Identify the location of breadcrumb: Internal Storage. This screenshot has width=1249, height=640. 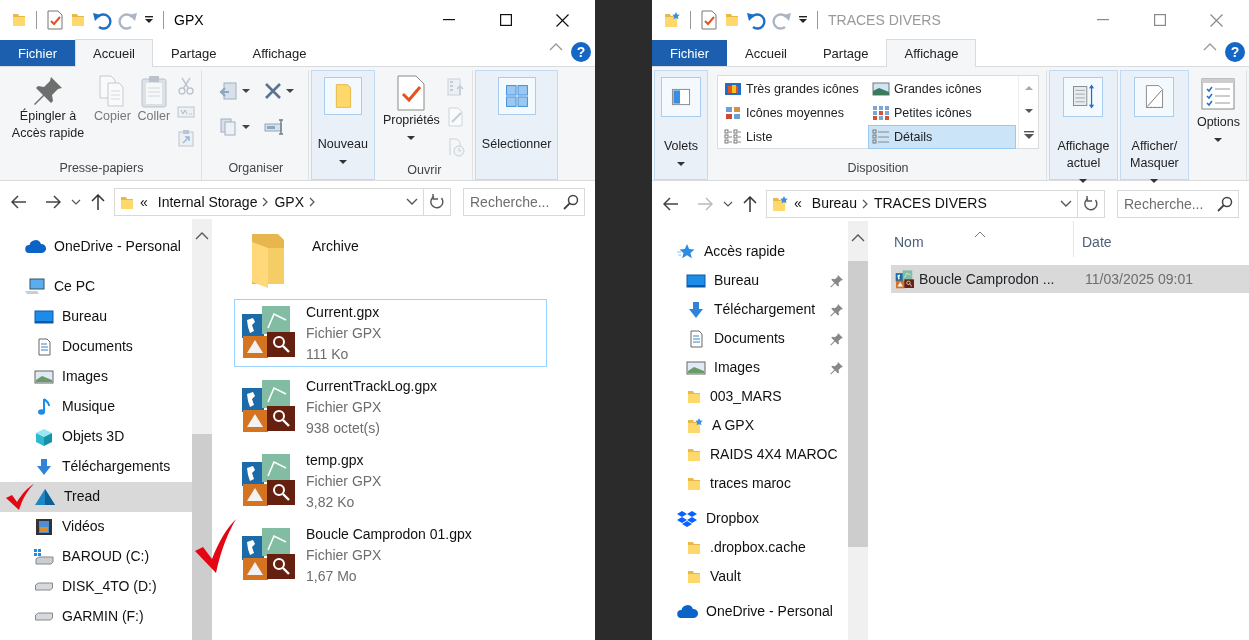
(207, 202).